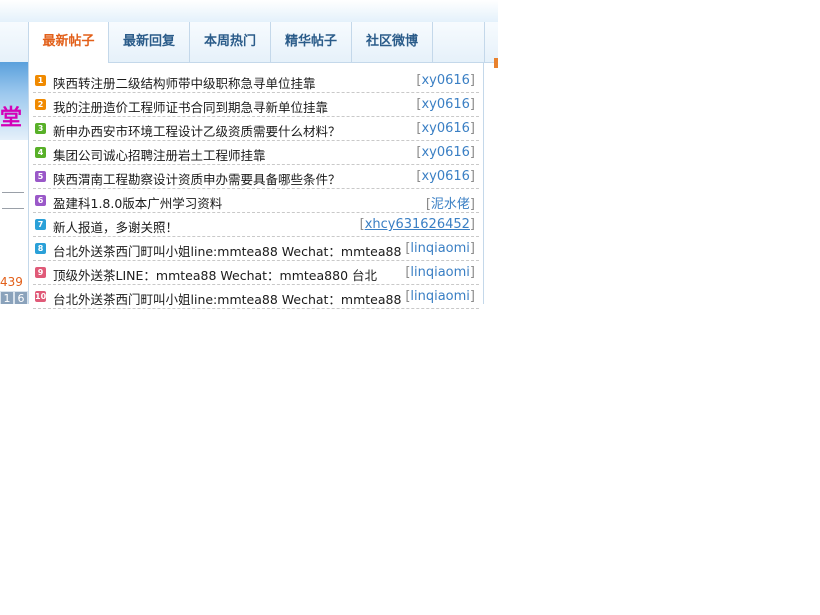 The image size is (820, 615). I want to click on list-item: 4 集团公司诚心招聘注册岩土工程师挂靠 [xy0616], so click(256, 153).